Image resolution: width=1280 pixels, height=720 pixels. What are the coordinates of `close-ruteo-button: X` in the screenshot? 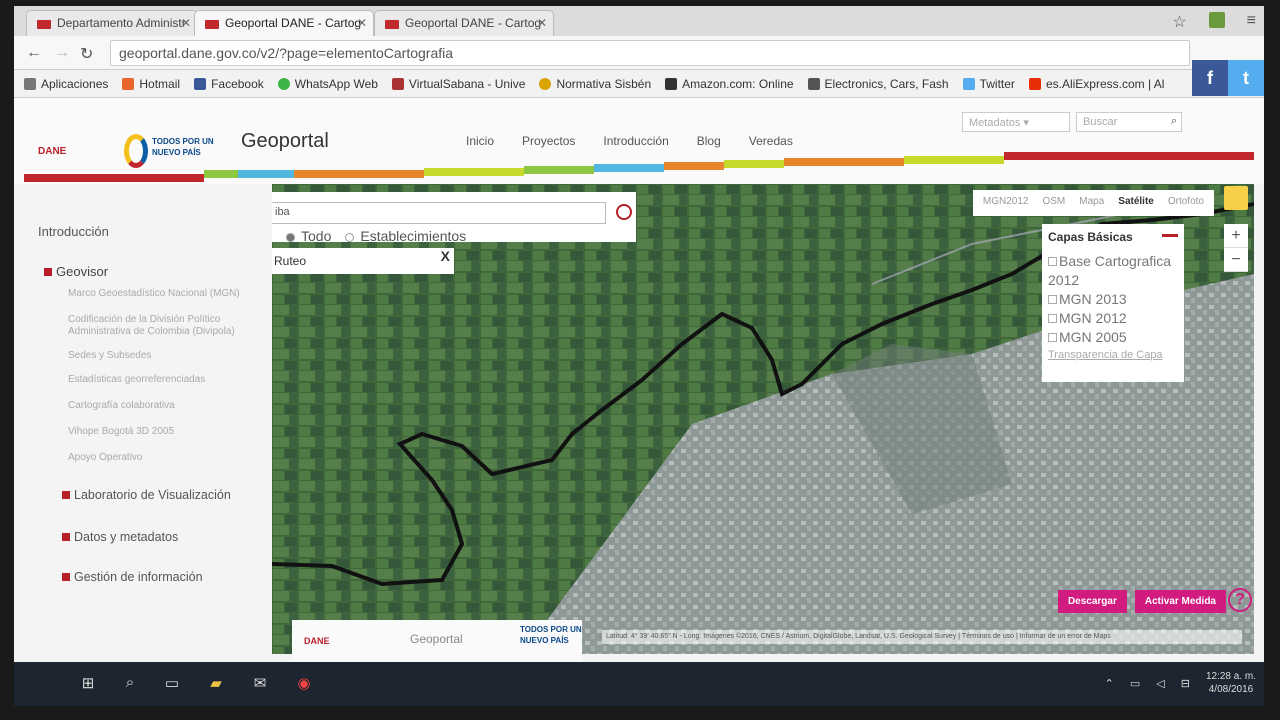 It's located at (445, 256).